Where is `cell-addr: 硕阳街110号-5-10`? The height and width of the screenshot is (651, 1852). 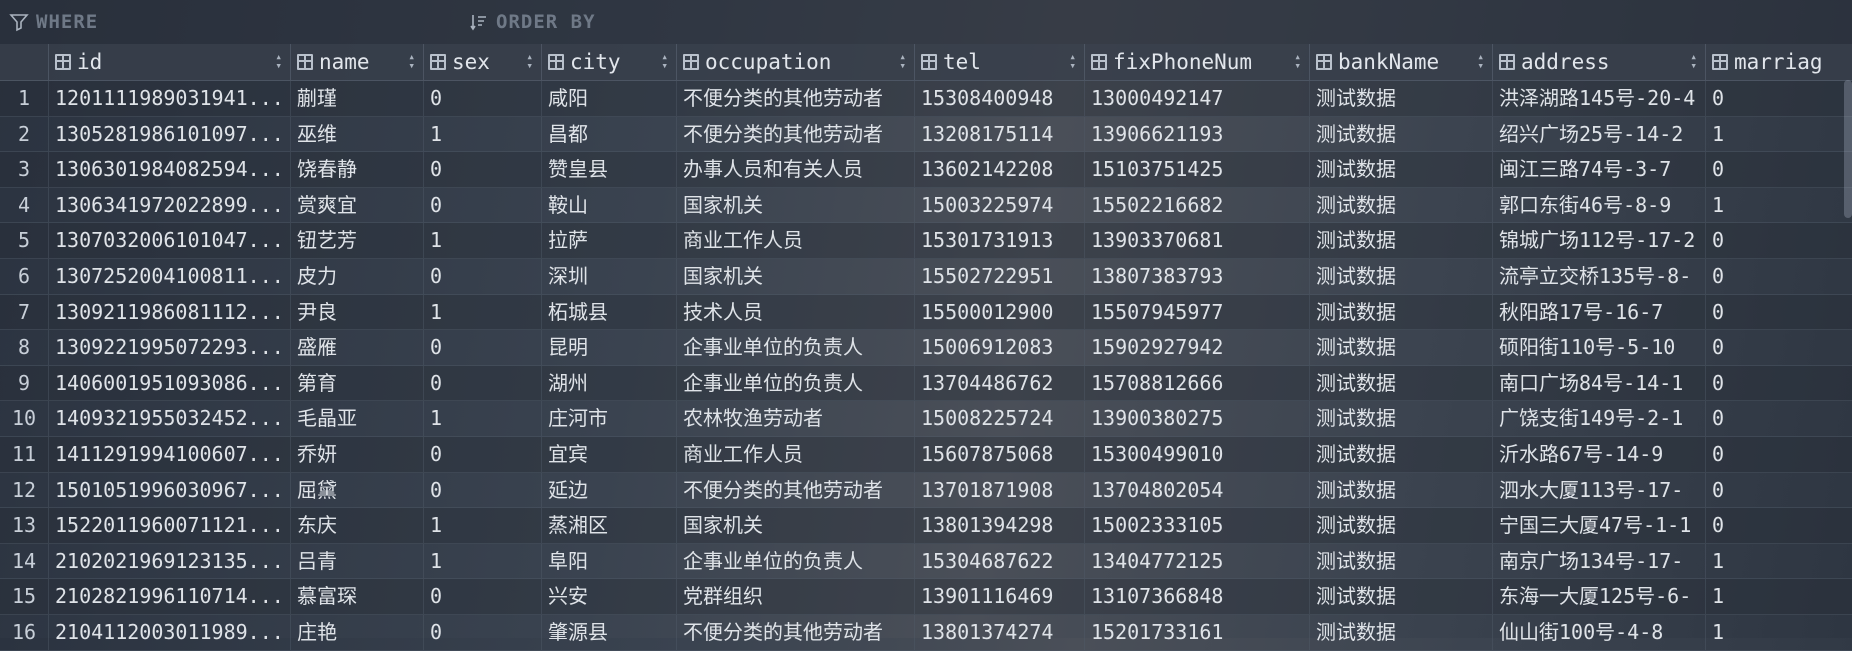 cell-addr: 硕阳街110号-5-10 is located at coordinates (1598, 347).